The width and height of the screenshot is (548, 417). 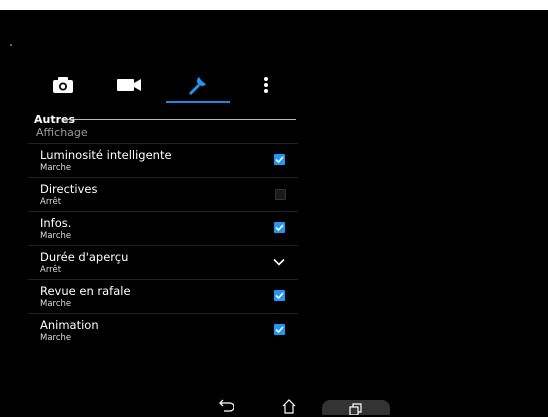 What do you see at coordinates (180, 119) in the screenshot?
I see `section-divider` at bounding box center [180, 119].